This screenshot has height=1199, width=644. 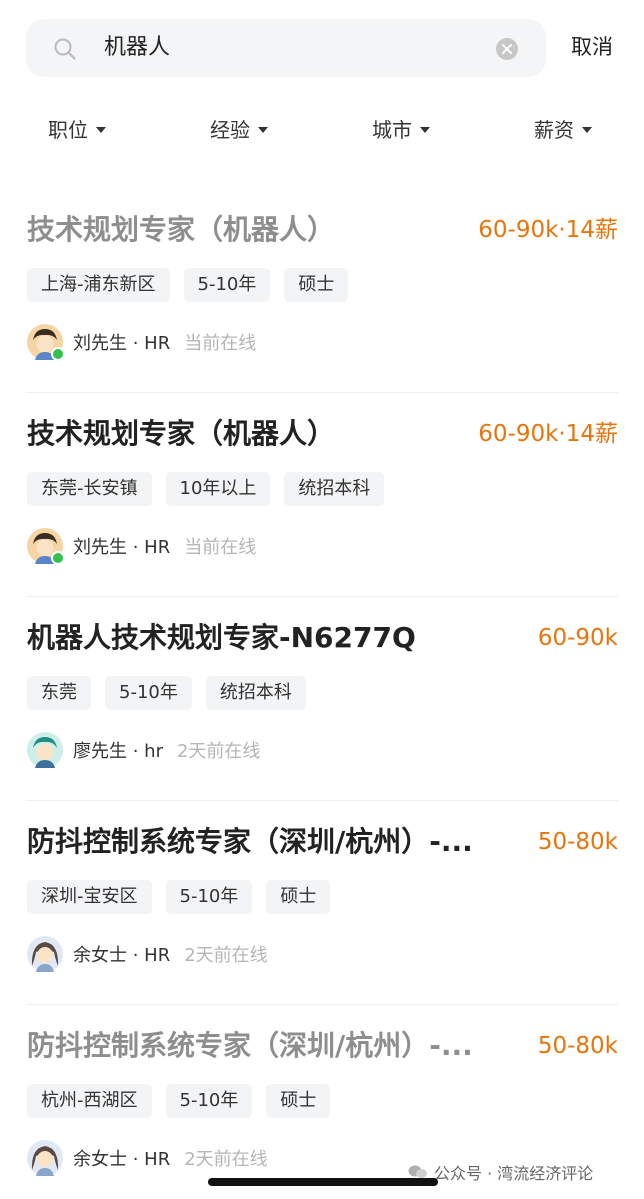 I want to click on search-icon, so click(x=65, y=49).